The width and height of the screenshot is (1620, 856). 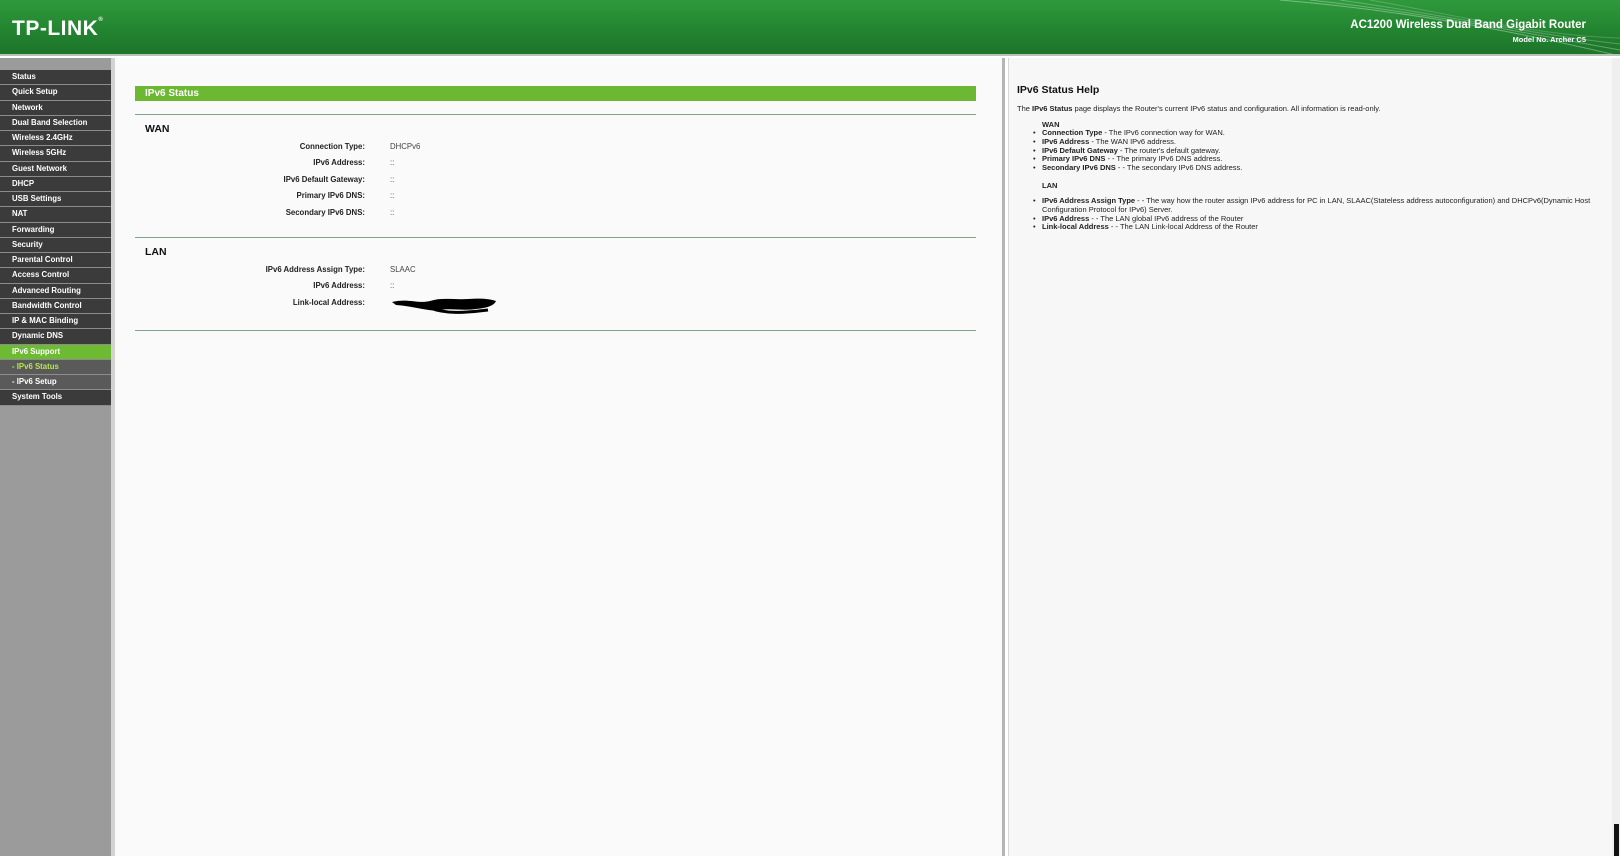 What do you see at coordinates (405, 146) in the screenshot?
I see `field-value: DHCPv6` at bounding box center [405, 146].